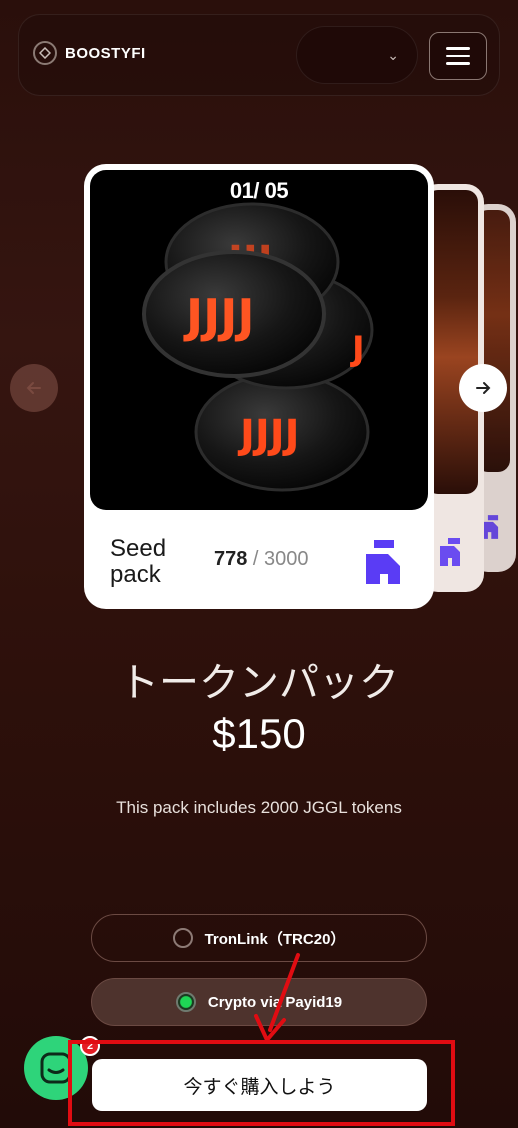 The width and height of the screenshot is (518, 1128). What do you see at coordinates (45, 53) in the screenshot?
I see `logo-icon` at bounding box center [45, 53].